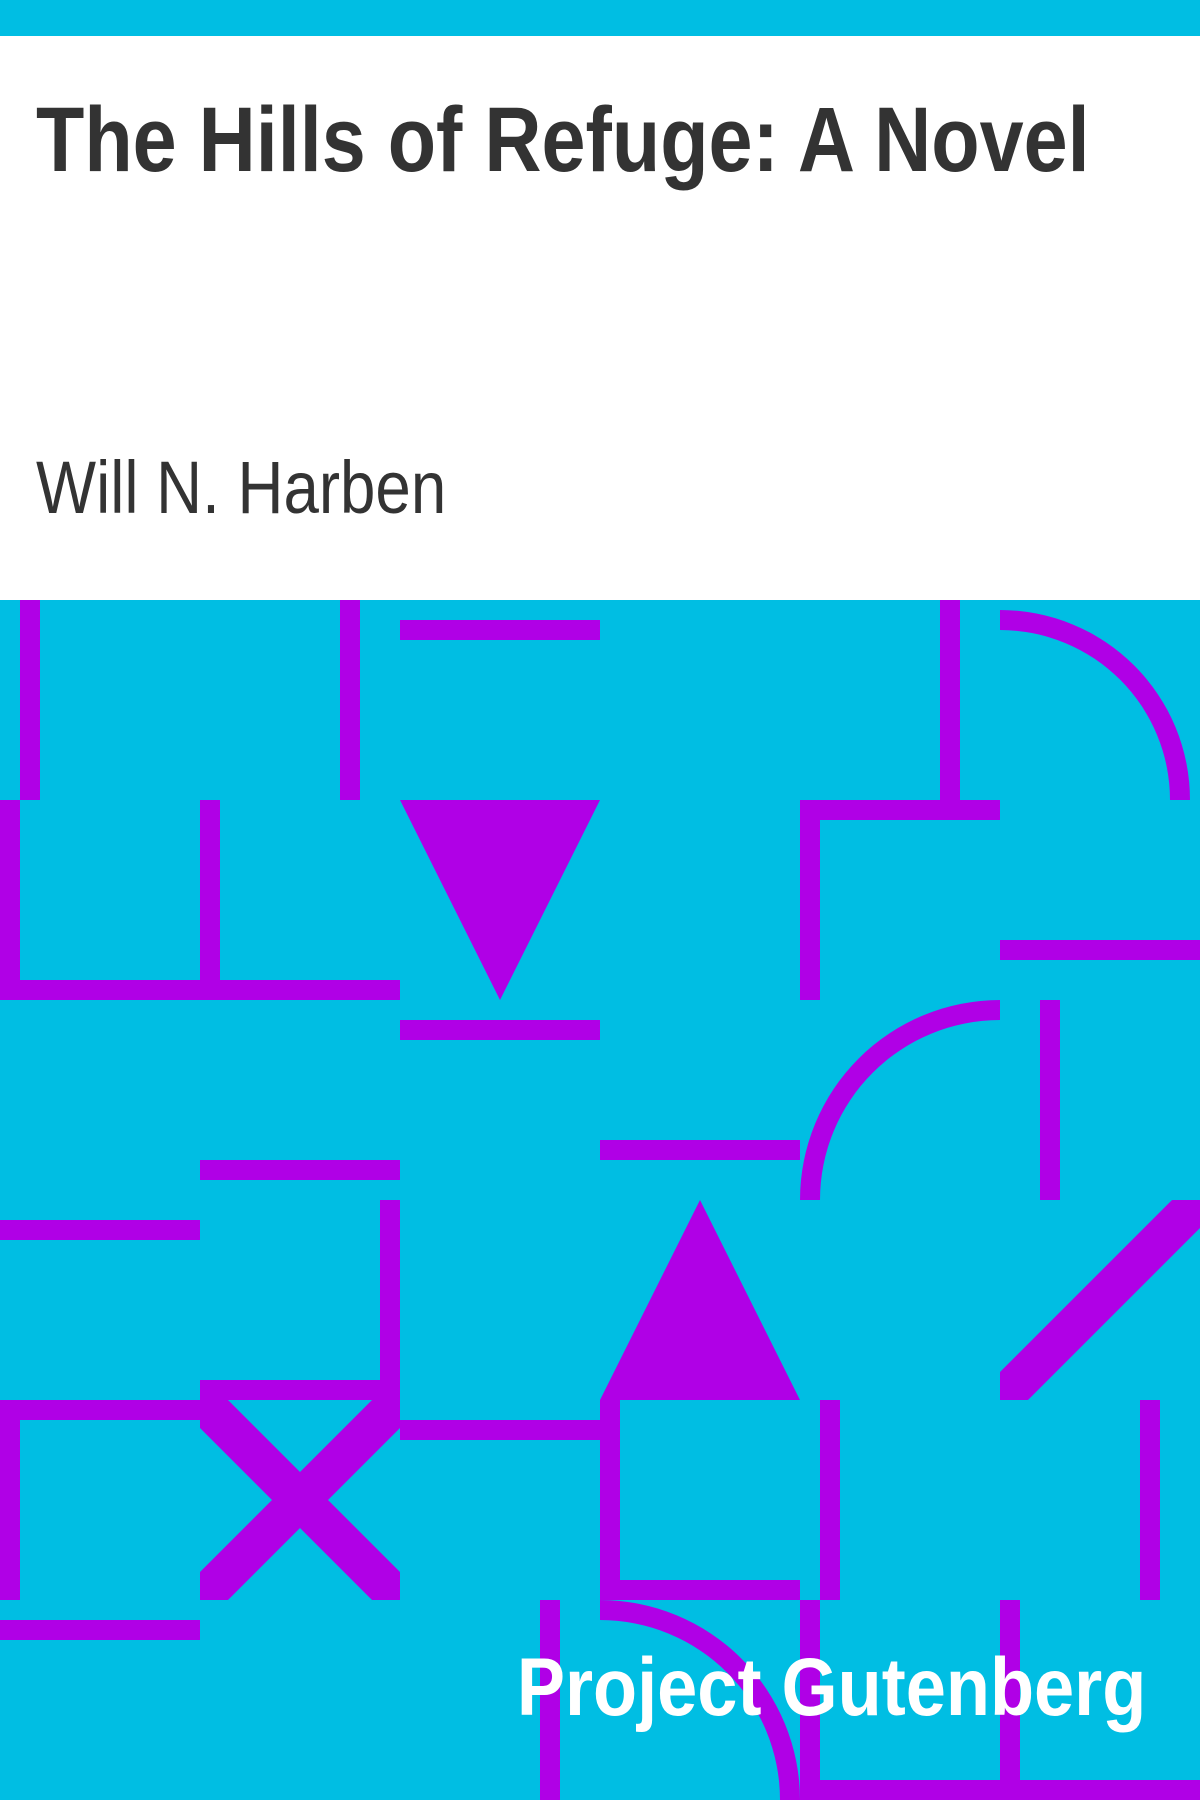 The height and width of the screenshot is (1800, 1200). I want to click on book-title: The Hills of Refuge: A Novel, so click(563, 140).